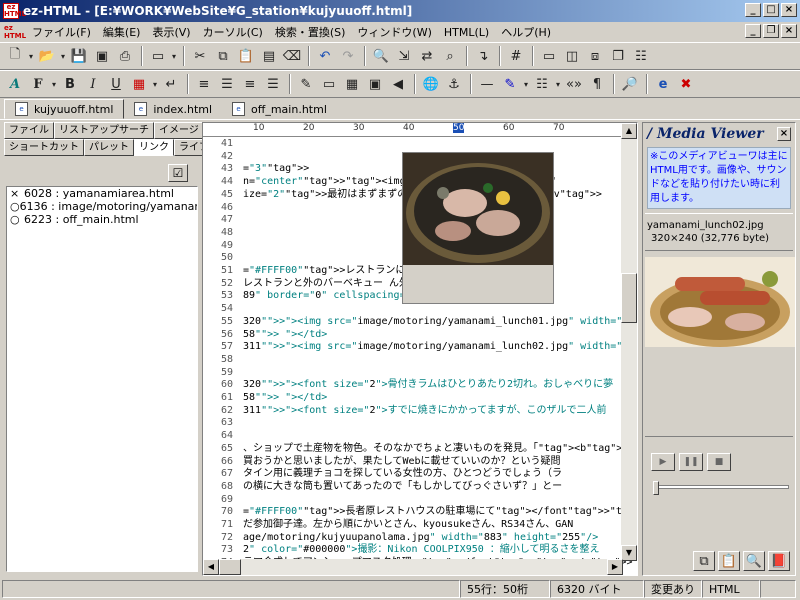  What do you see at coordinates (329, 84) in the screenshot?
I see `form-icon: ▭` at bounding box center [329, 84].